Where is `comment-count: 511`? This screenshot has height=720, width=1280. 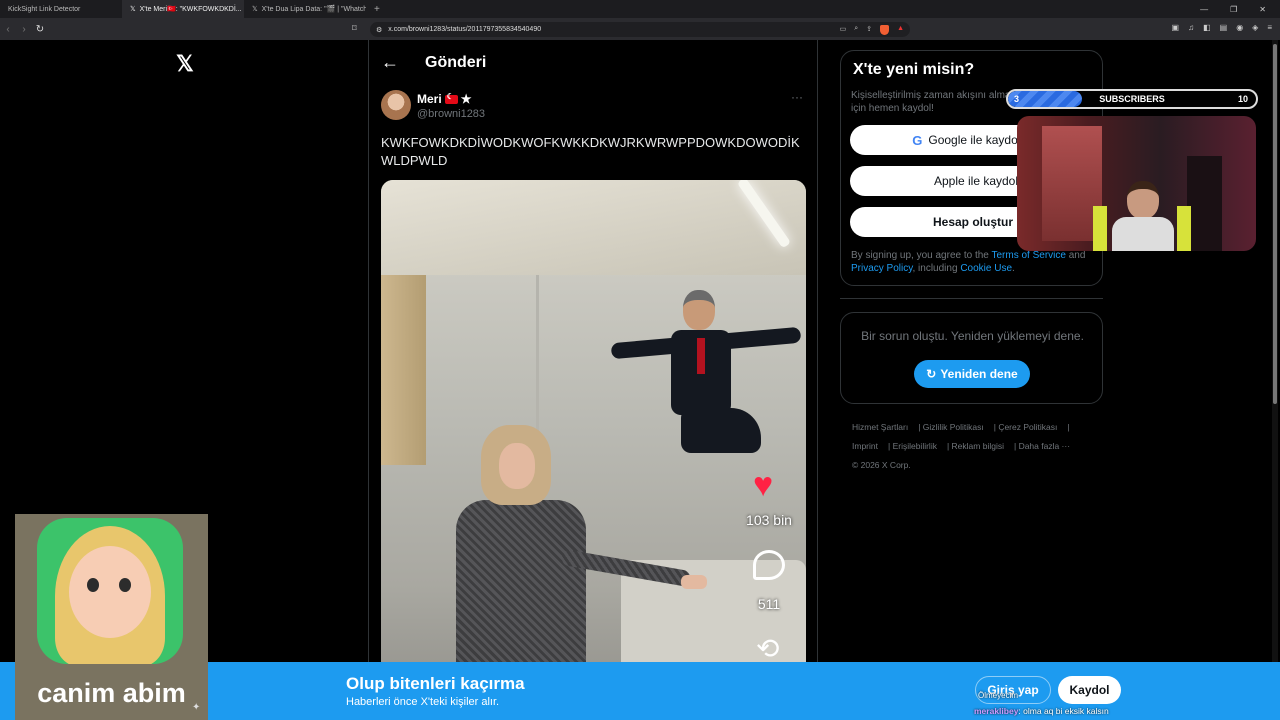 comment-count: 511 is located at coordinates (769, 604).